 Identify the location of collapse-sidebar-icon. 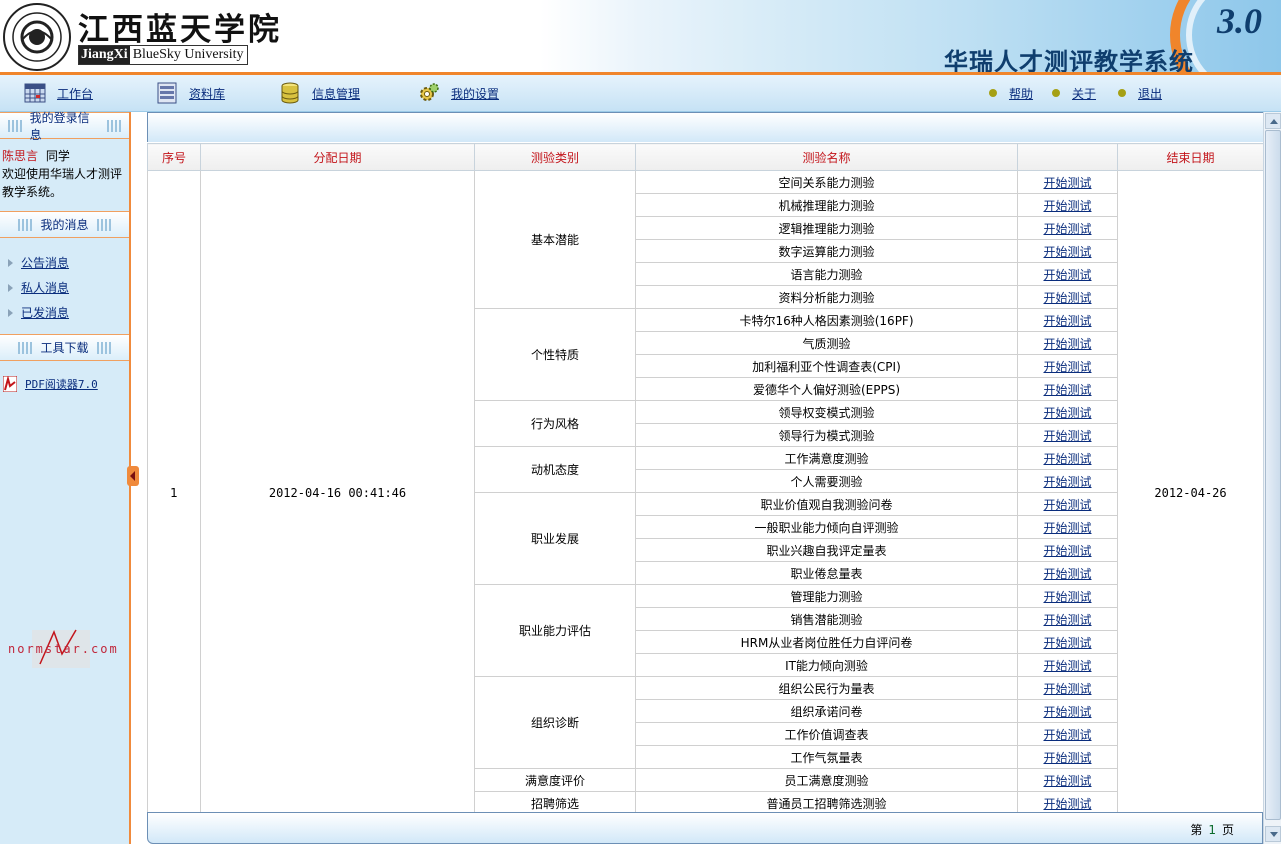
(133, 476).